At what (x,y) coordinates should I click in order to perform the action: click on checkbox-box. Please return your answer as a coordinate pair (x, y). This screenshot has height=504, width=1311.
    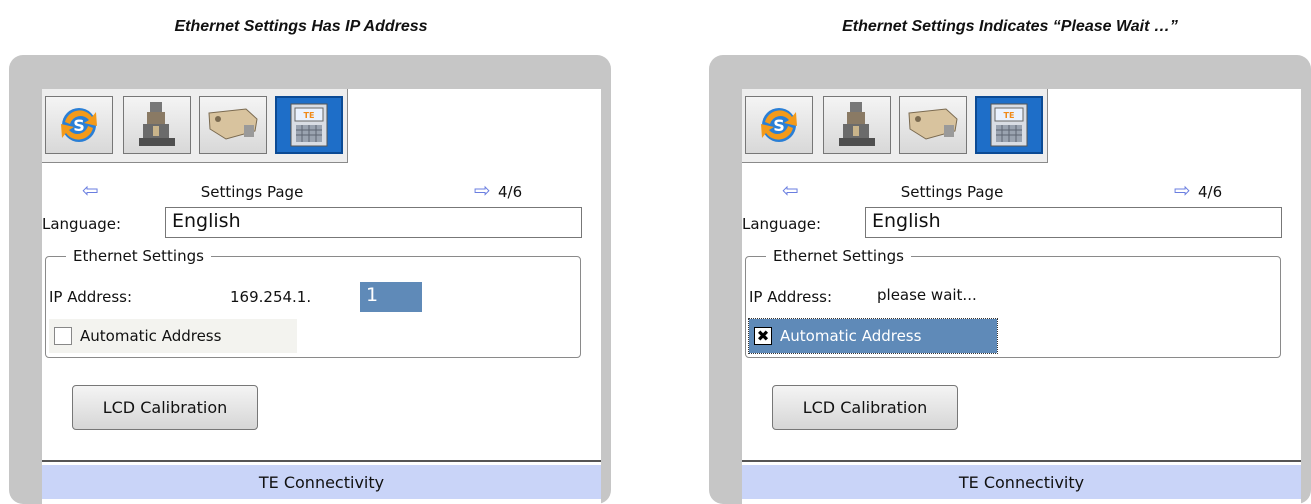
    Looking at the image, I should click on (63, 336).